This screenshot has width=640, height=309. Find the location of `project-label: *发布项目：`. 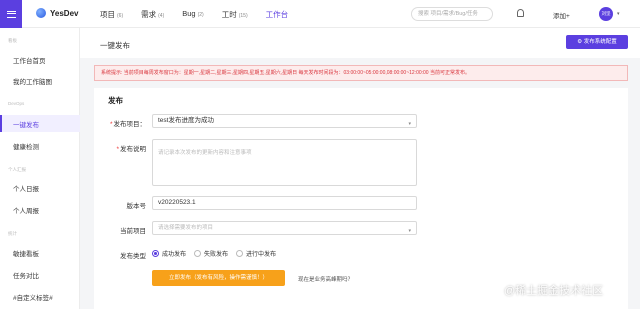

project-label: *发布项目： is located at coordinates (127, 124).